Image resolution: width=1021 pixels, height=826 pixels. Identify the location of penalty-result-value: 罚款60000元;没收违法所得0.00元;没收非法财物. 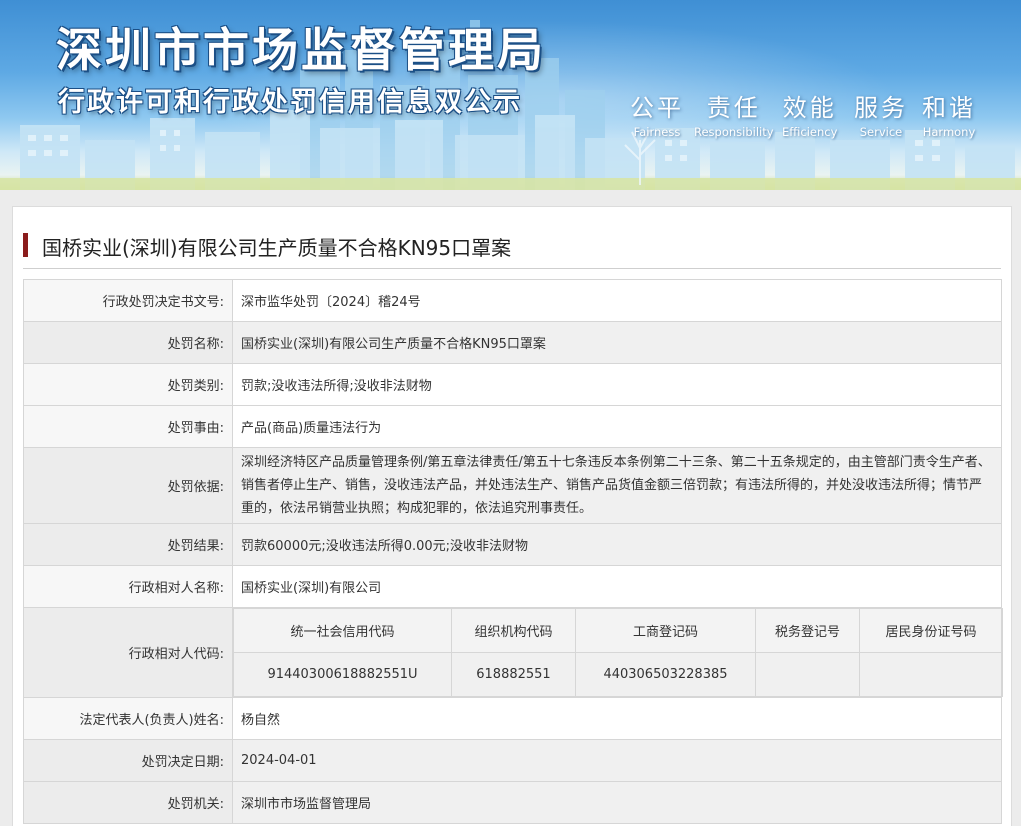
(617, 544).